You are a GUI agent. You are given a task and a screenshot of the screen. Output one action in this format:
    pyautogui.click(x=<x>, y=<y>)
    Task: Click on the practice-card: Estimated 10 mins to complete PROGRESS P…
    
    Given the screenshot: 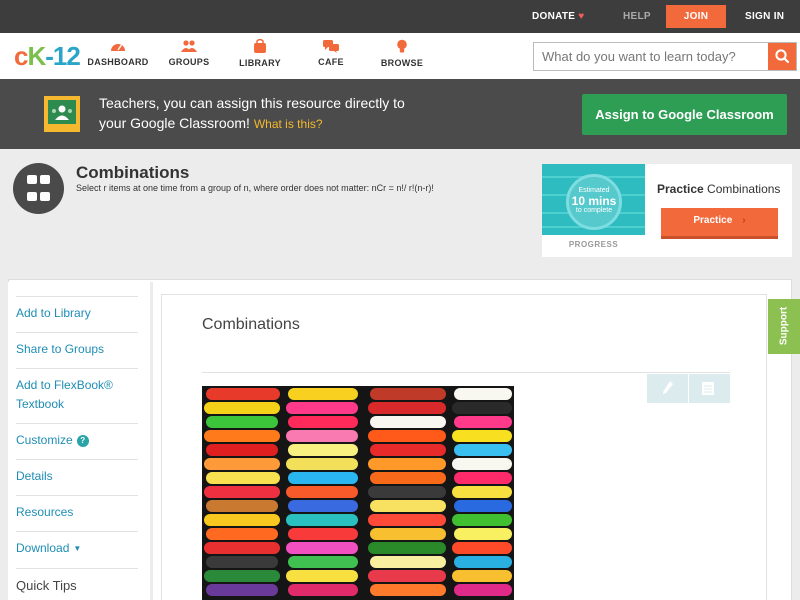 What is the action you would take?
    pyautogui.click(x=667, y=210)
    